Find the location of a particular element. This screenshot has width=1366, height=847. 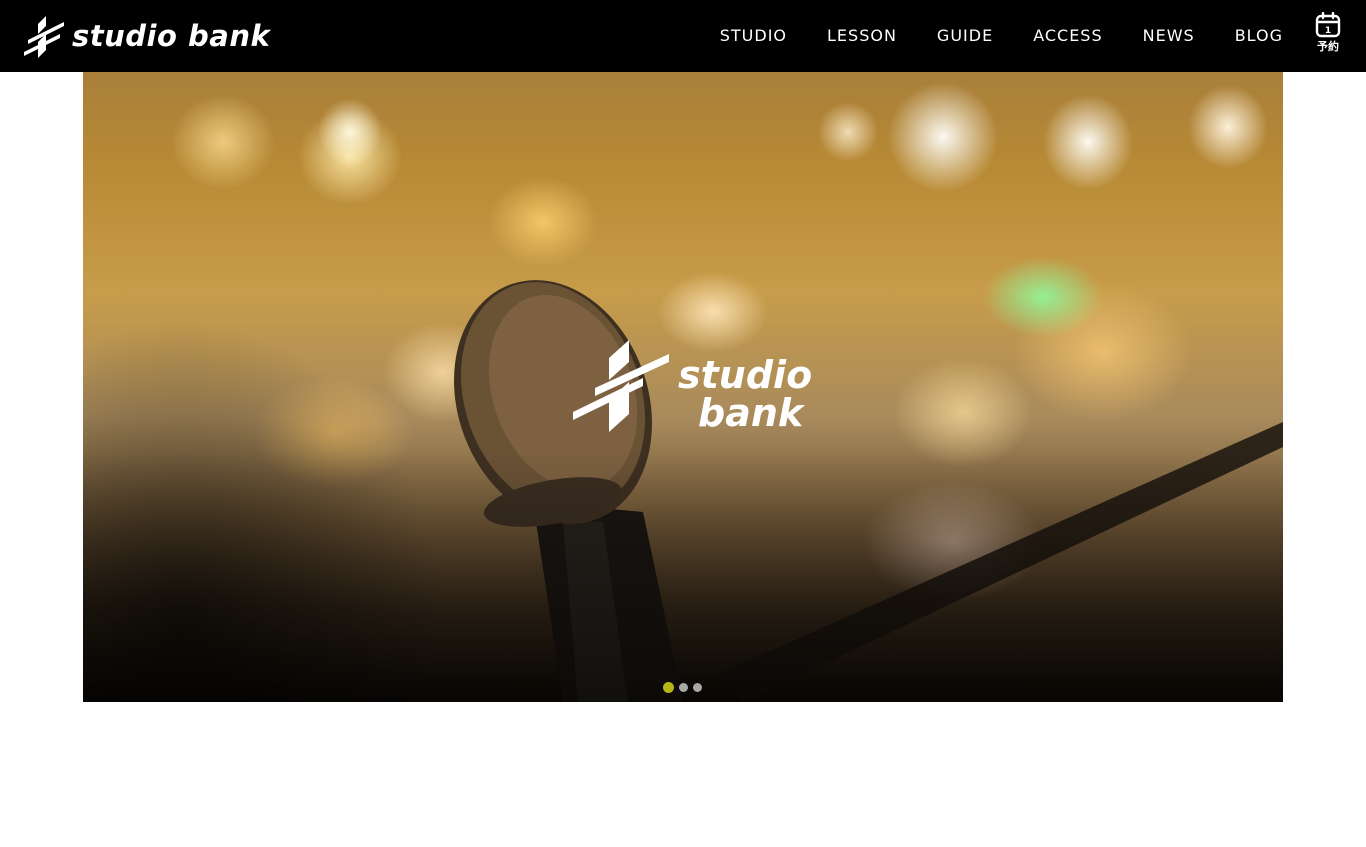

nav-item-guide: GUIDE is located at coordinates (965, 36).